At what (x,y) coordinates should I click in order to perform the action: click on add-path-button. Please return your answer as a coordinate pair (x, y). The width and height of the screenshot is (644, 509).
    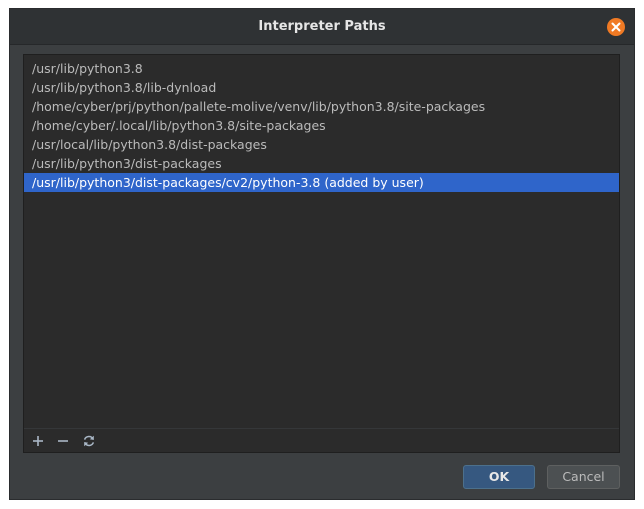
    Looking at the image, I should click on (38, 441).